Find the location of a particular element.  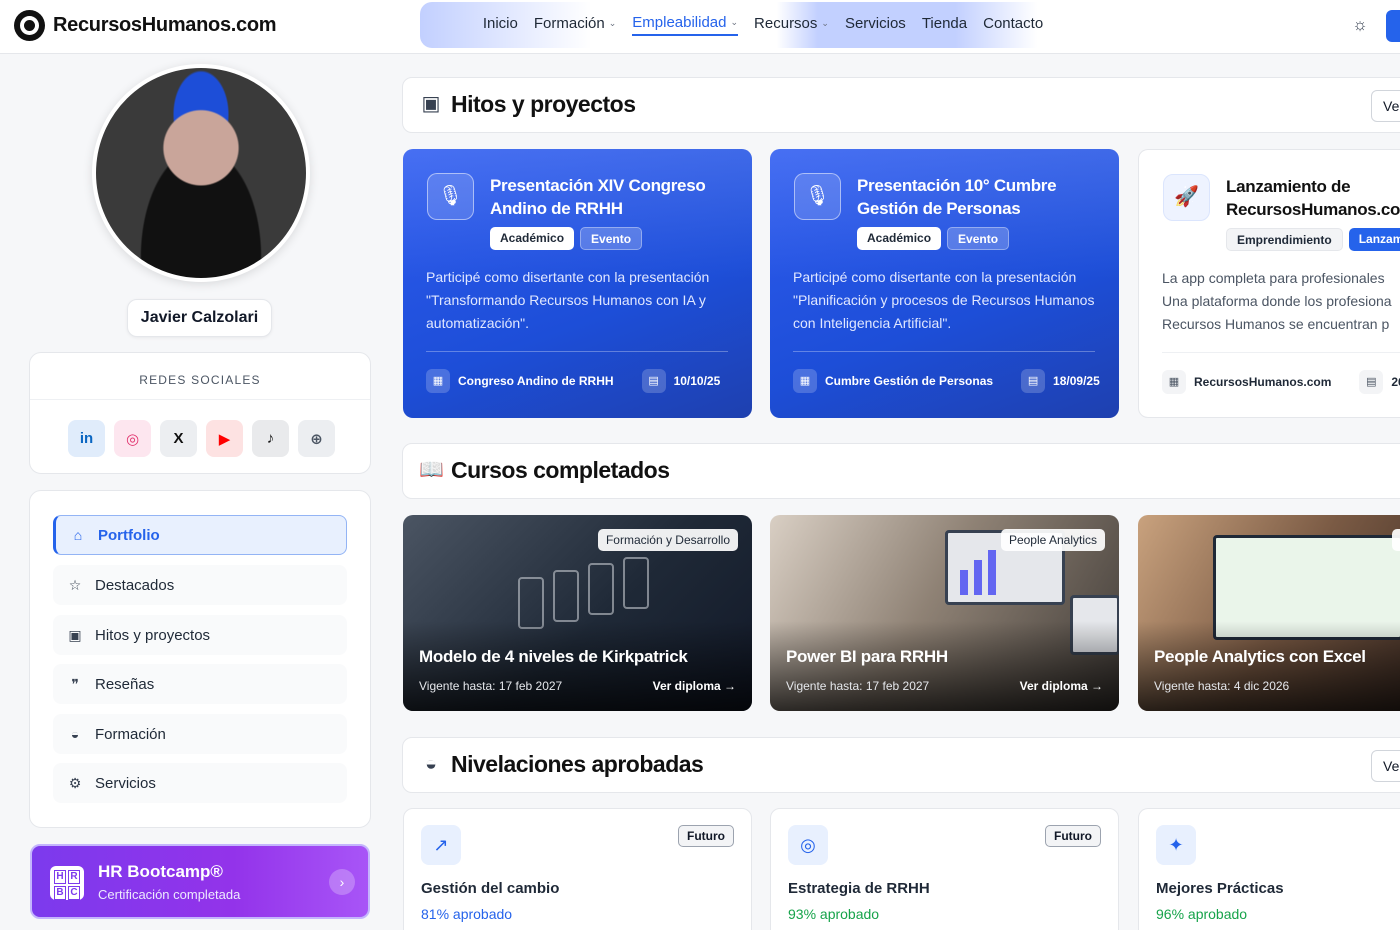

section-header-cursos: 📖 Cursos completados is located at coordinates (901, 471).